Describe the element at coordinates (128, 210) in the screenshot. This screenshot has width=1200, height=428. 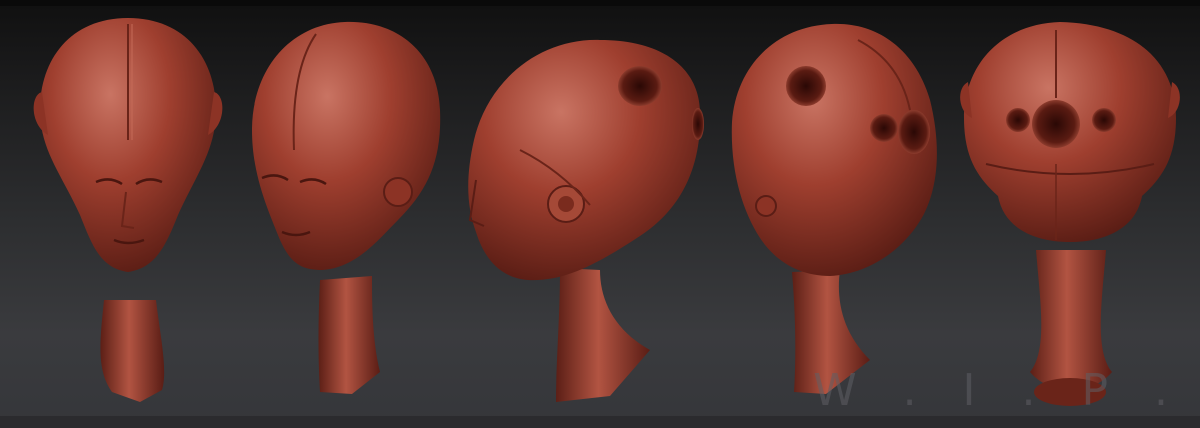
I see `head-front-view` at that location.